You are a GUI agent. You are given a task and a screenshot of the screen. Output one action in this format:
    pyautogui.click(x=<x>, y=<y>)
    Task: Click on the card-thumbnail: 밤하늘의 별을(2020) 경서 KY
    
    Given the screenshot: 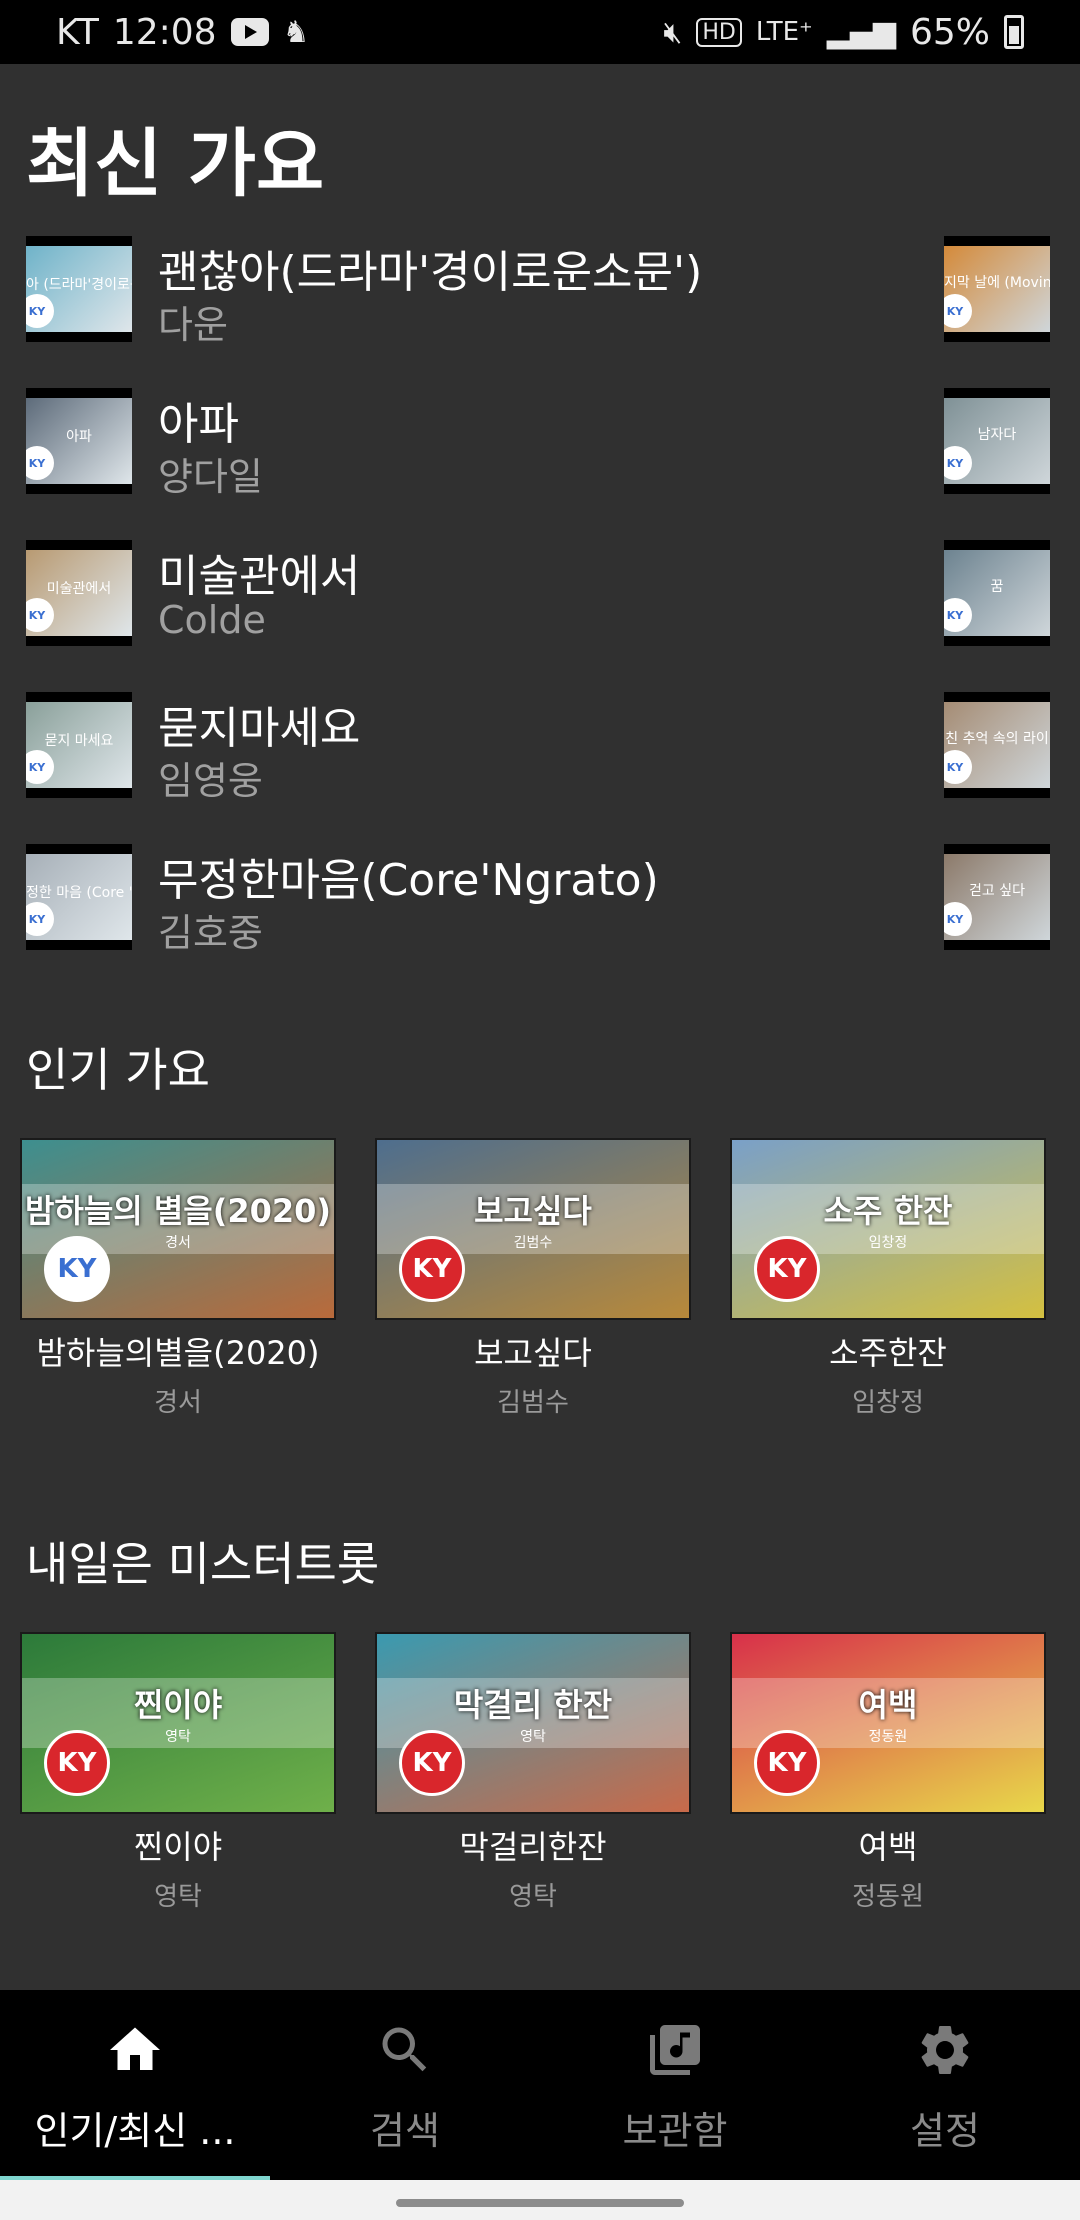 What is the action you would take?
    pyautogui.click(x=178, y=1229)
    